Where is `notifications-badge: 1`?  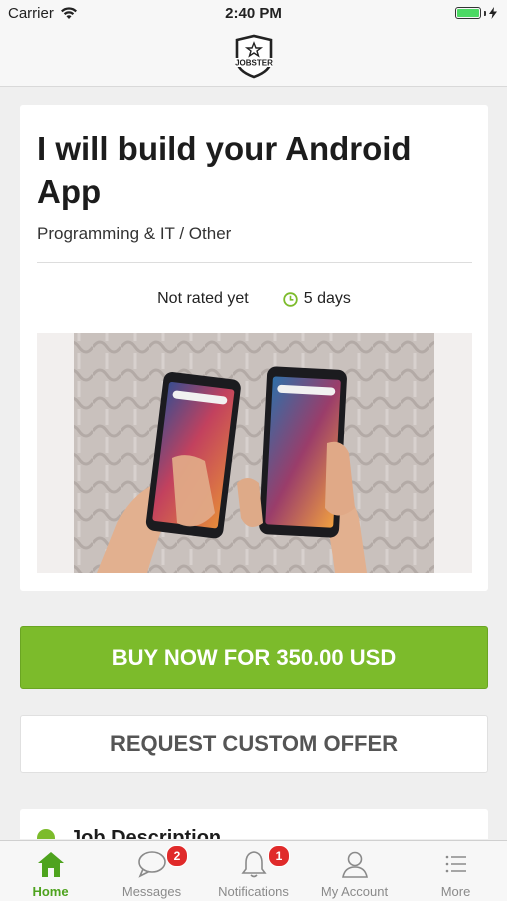 notifications-badge: 1 is located at coordinates (279, 856).